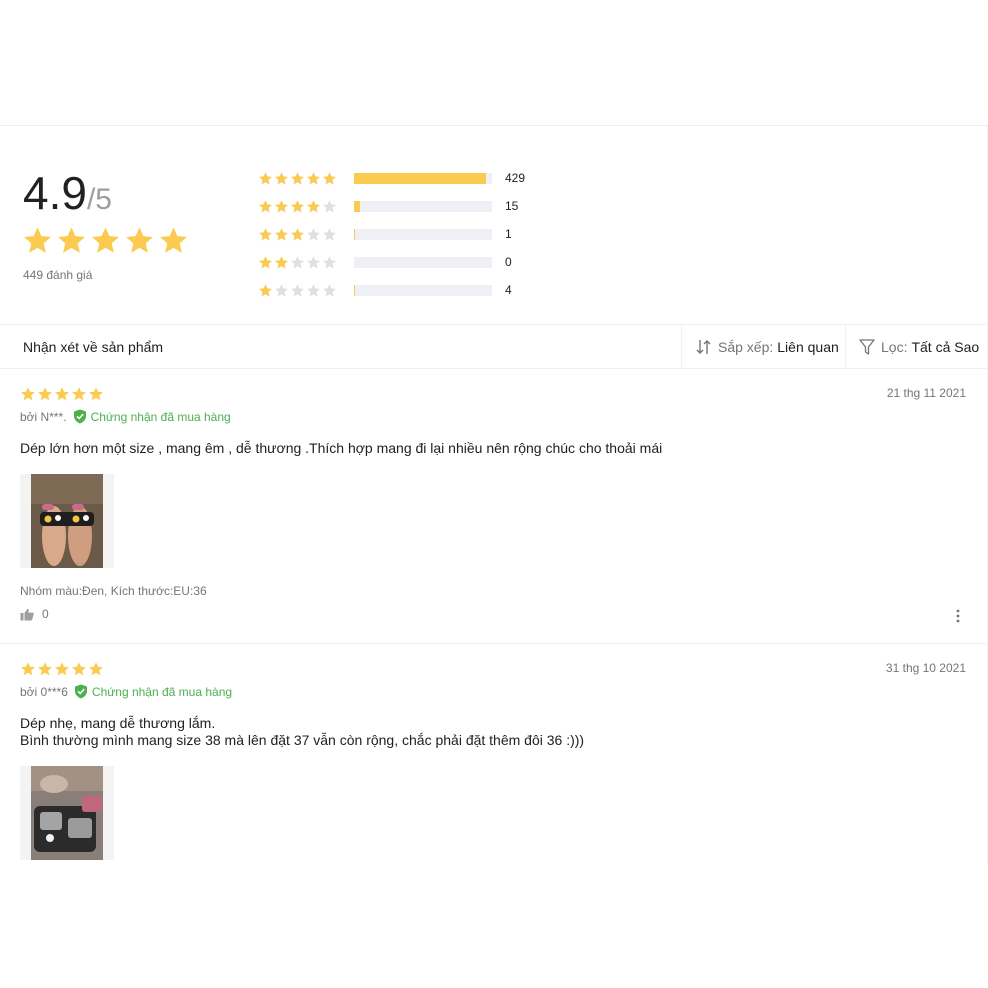 The image size is (988, 988). I want to click on sandals-package-photo, so click(67, 813).